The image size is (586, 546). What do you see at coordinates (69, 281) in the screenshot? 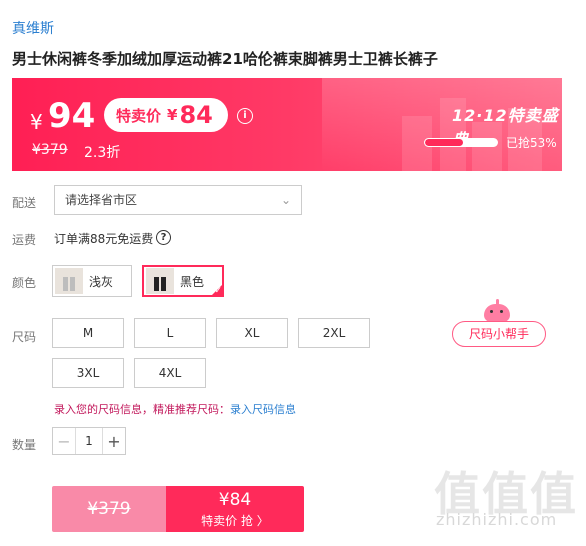
I see `light-gray-pants-thumbnail` at bounding box center [69, 281].